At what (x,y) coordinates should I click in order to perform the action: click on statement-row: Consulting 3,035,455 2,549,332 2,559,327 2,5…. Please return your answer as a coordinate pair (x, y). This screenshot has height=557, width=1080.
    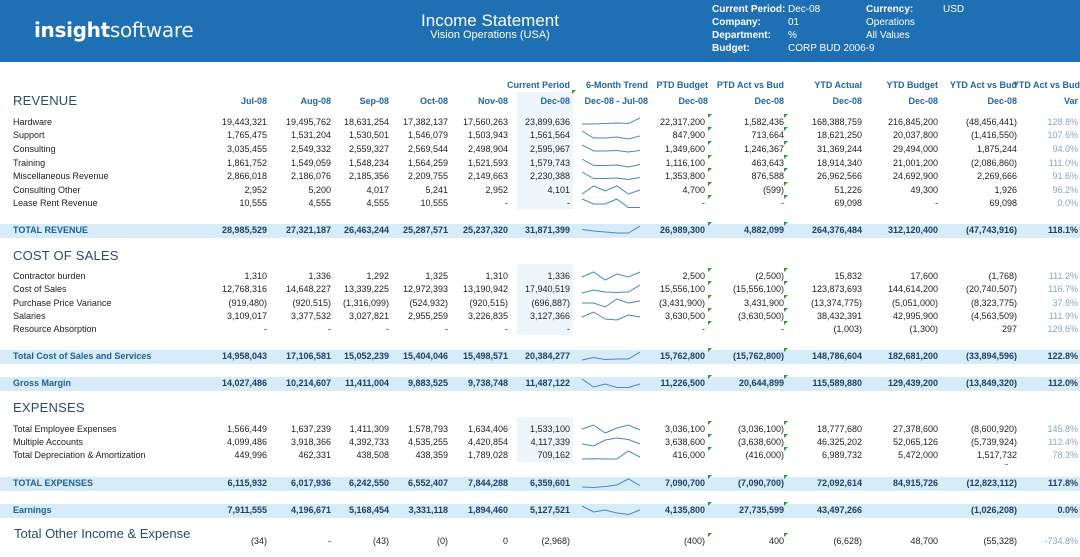
    Looking at the image, I should click on (540, 149).